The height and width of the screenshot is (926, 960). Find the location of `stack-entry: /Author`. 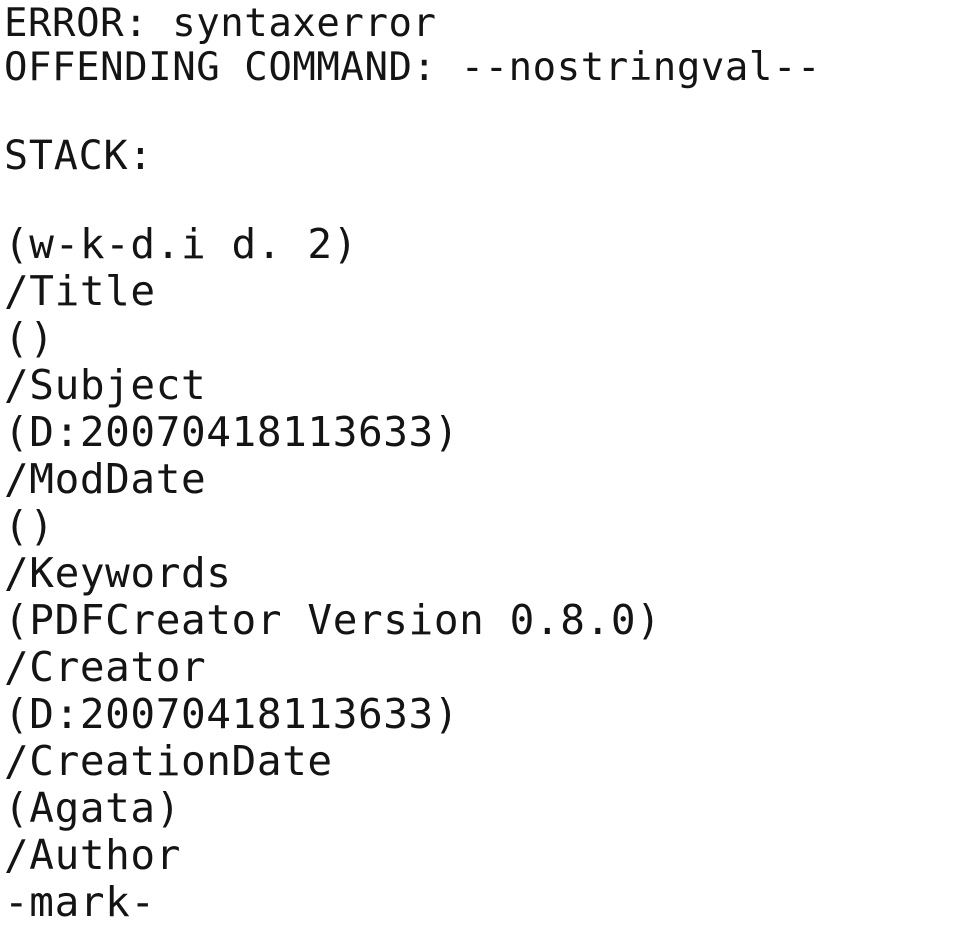

stack-entry: /Author is located at coordinates (92, 855).